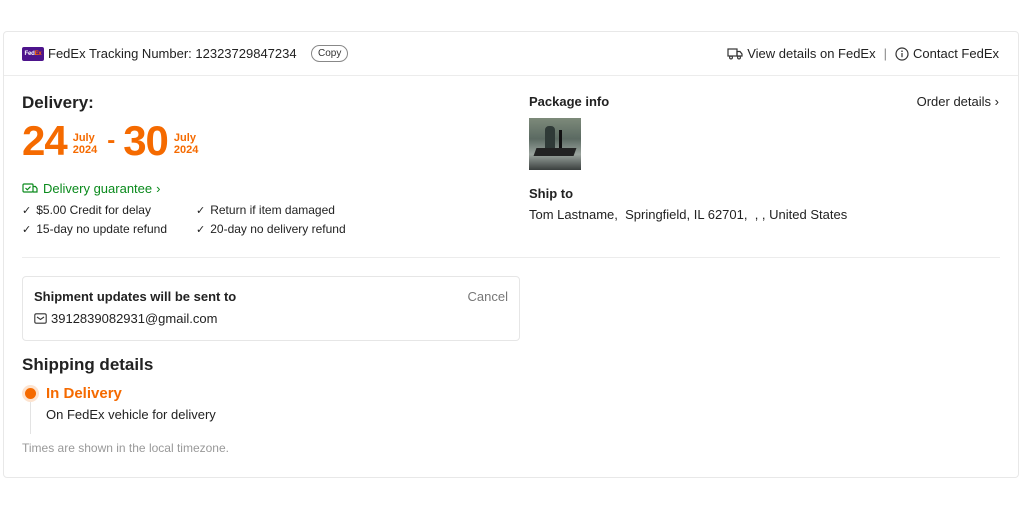 The width and height of the screenshot is (1024, 510). I want to click on order-details-link: Order details ›, so click(958, 101).